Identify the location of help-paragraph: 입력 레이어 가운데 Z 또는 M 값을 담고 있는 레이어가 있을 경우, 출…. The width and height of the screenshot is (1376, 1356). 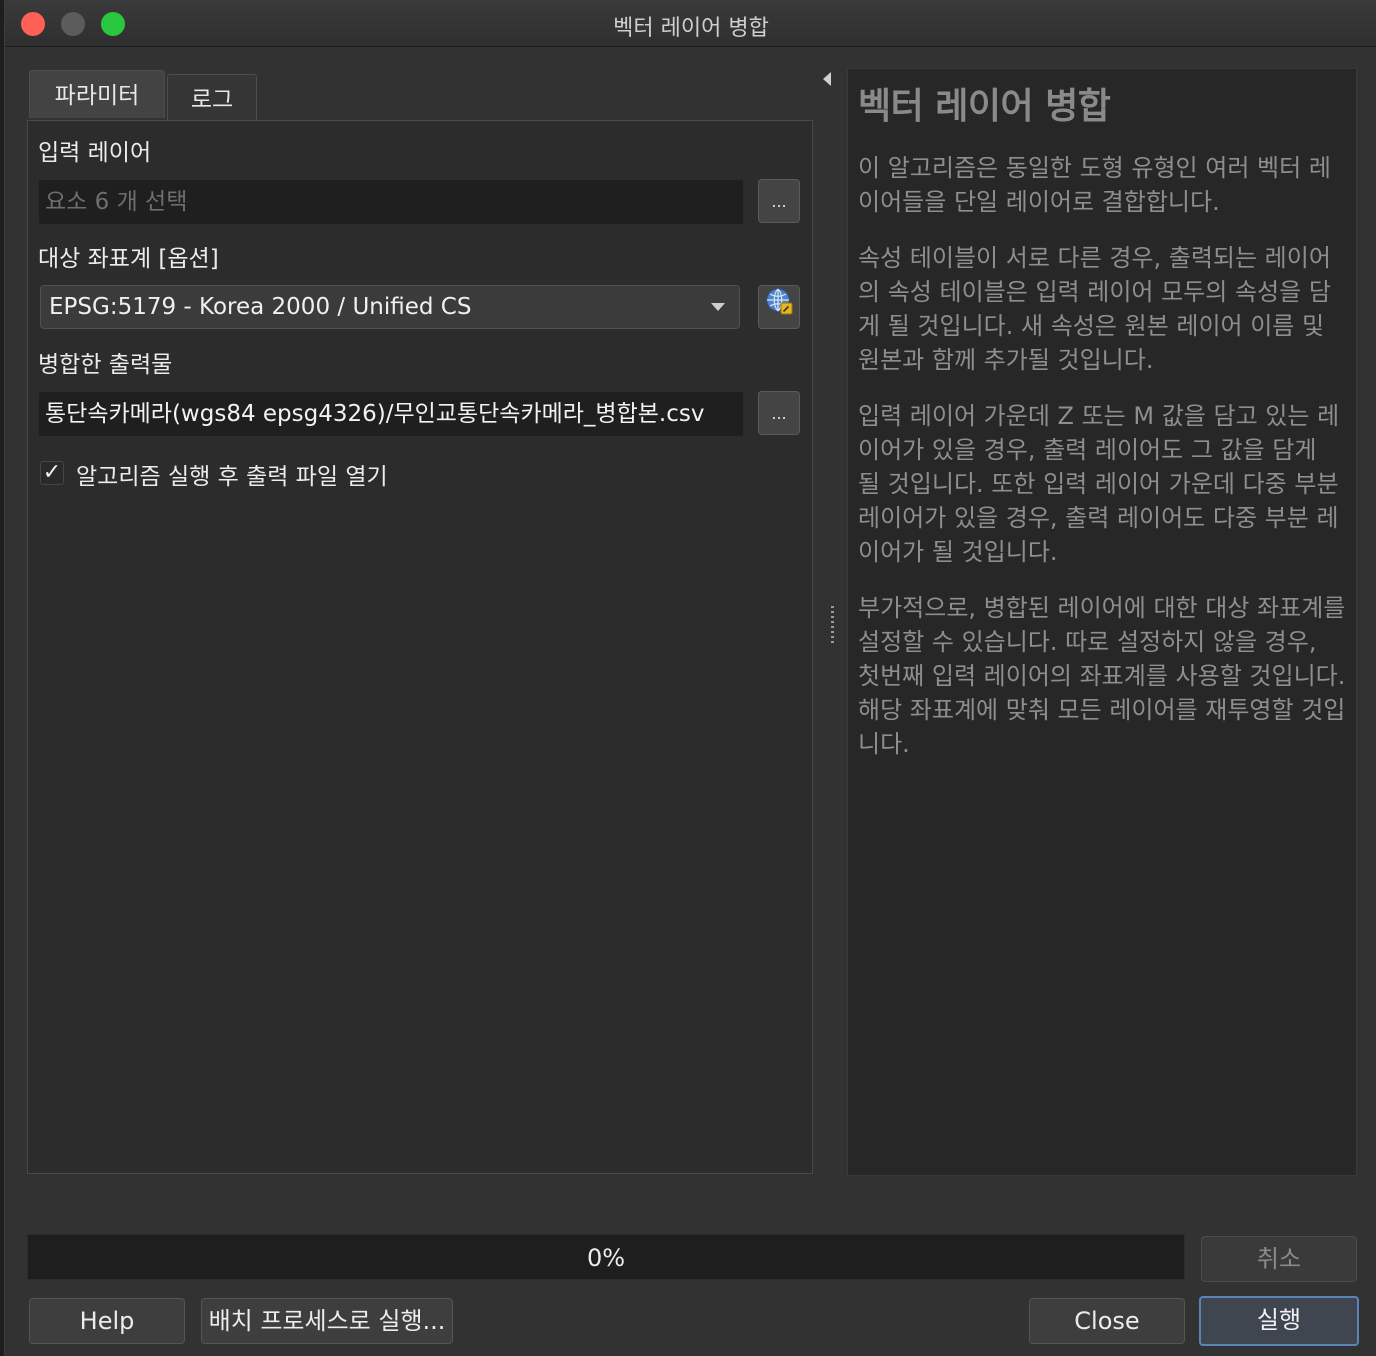
(1099, 484).